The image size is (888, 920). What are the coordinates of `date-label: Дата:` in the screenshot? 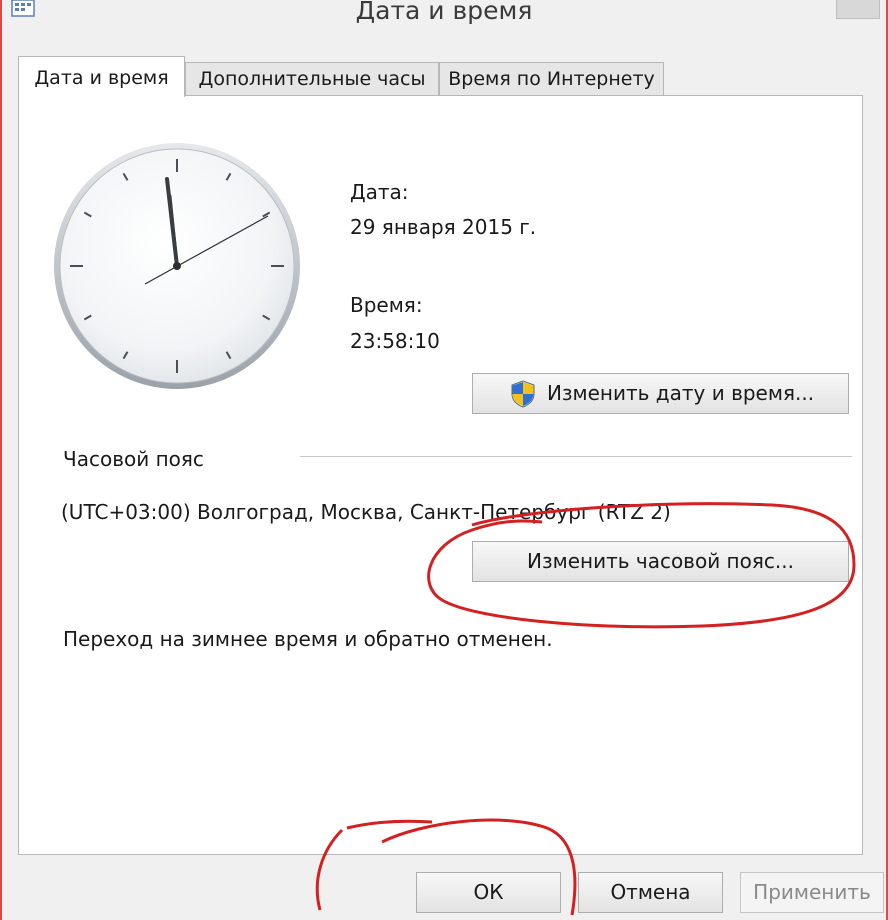 It's located at (379, 192).